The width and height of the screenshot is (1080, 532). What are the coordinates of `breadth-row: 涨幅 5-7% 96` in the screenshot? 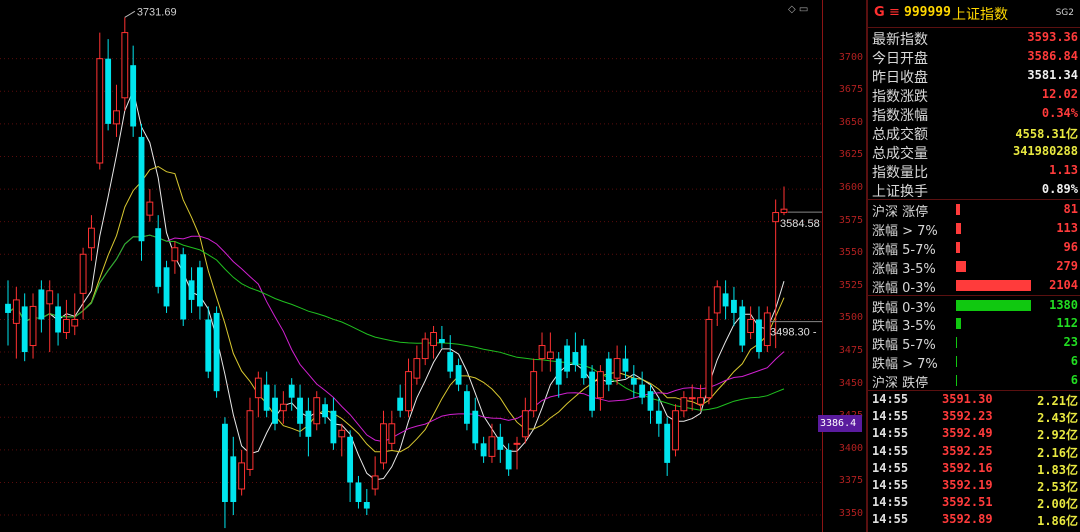 It's located at (974, 248).